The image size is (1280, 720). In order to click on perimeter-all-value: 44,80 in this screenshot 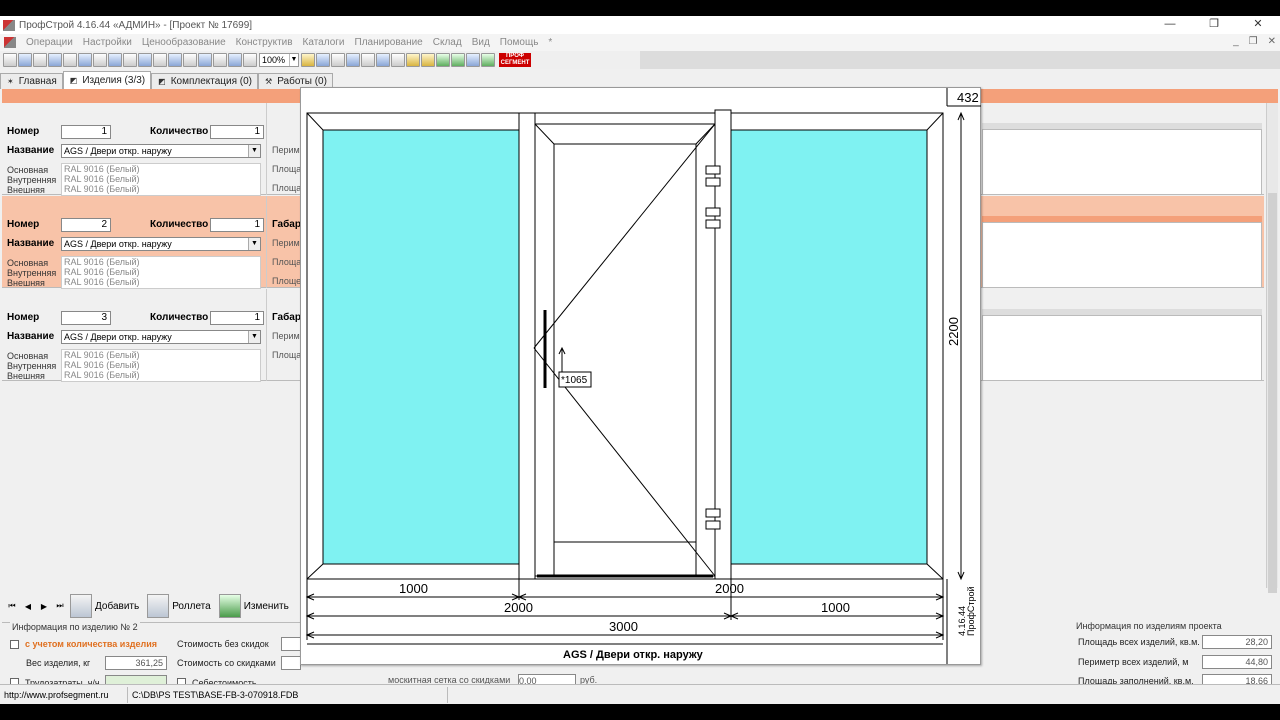, I will do `click(1237, 662)`.